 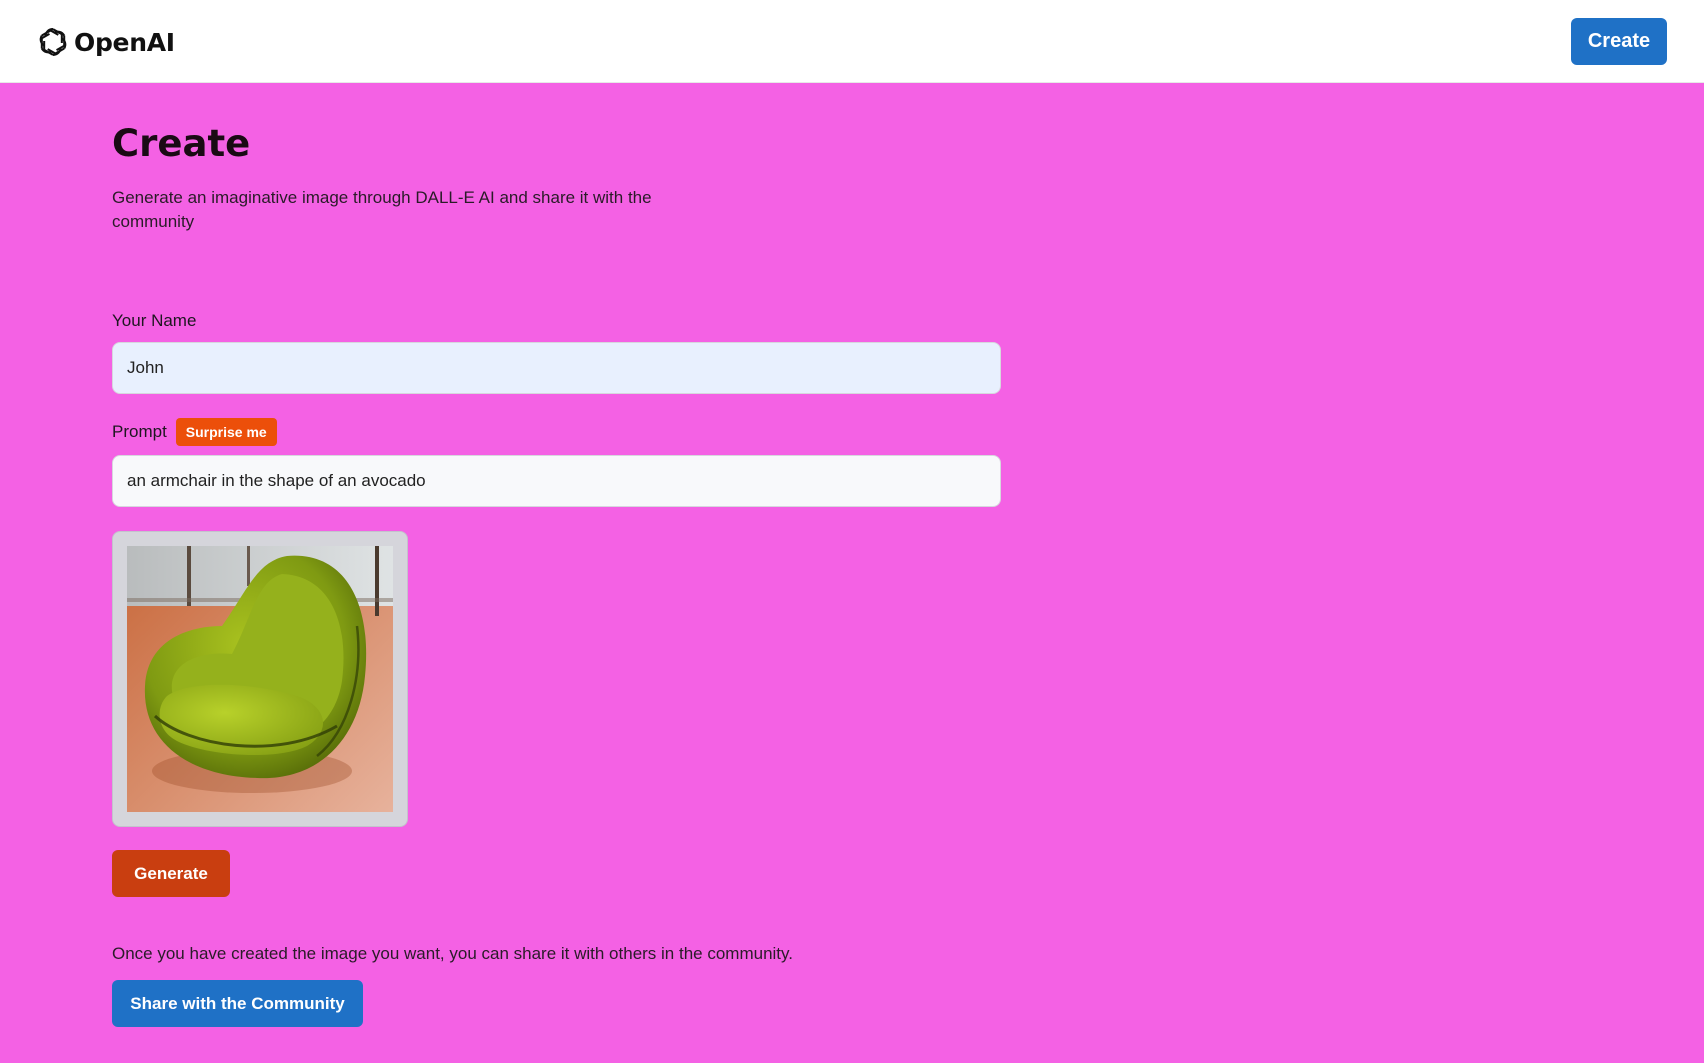 What do you see at coordinates (139, 431) in the screenshot?
I see `prompt-label: Prompt` at bounding box center [139, 431].